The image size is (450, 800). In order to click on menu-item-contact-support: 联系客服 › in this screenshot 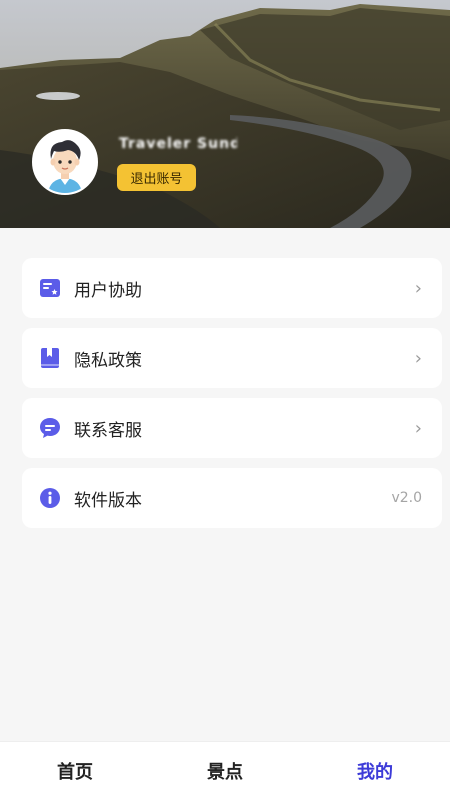, I will do `click(232, 428)`.